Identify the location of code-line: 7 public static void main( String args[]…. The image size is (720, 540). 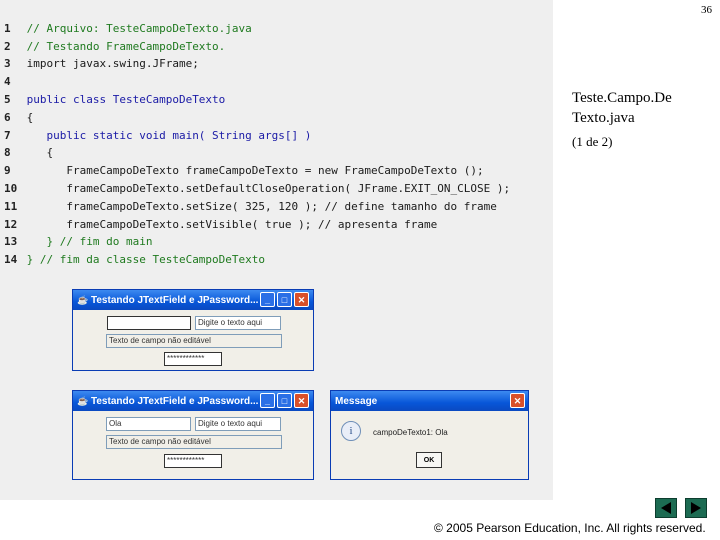
(158, 135).